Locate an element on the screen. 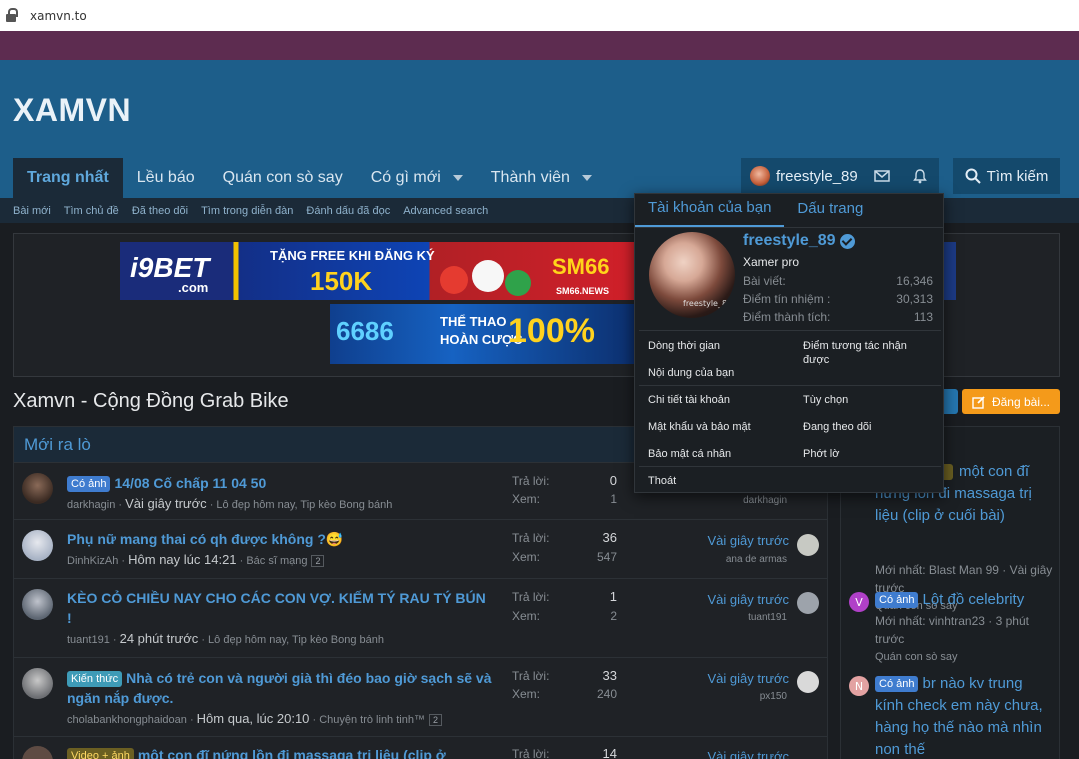 The image size is (1079, 759). last-poster: tuant191 is located at coordinates (767, 617).